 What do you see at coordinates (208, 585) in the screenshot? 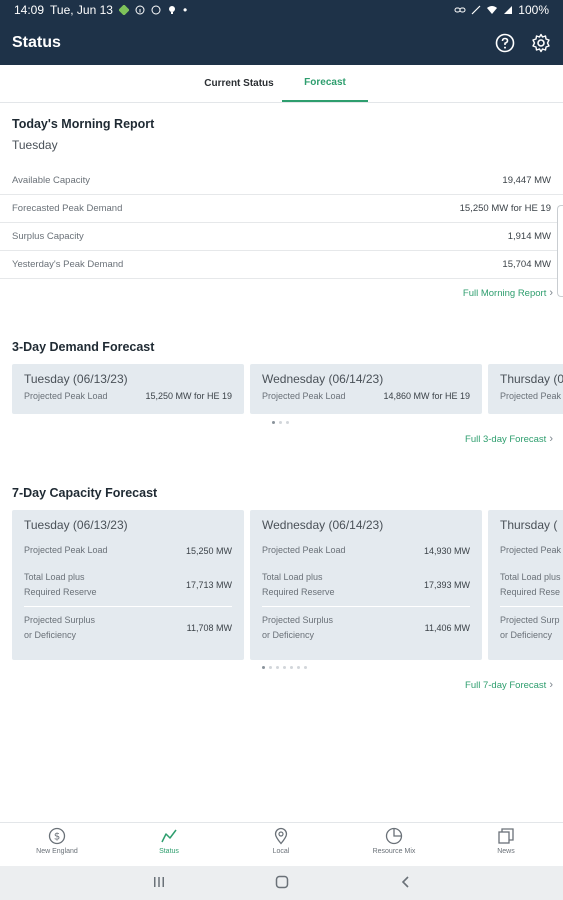
I see `capacity-total-value: 17,713 MW` at bounding box center [208, 585].